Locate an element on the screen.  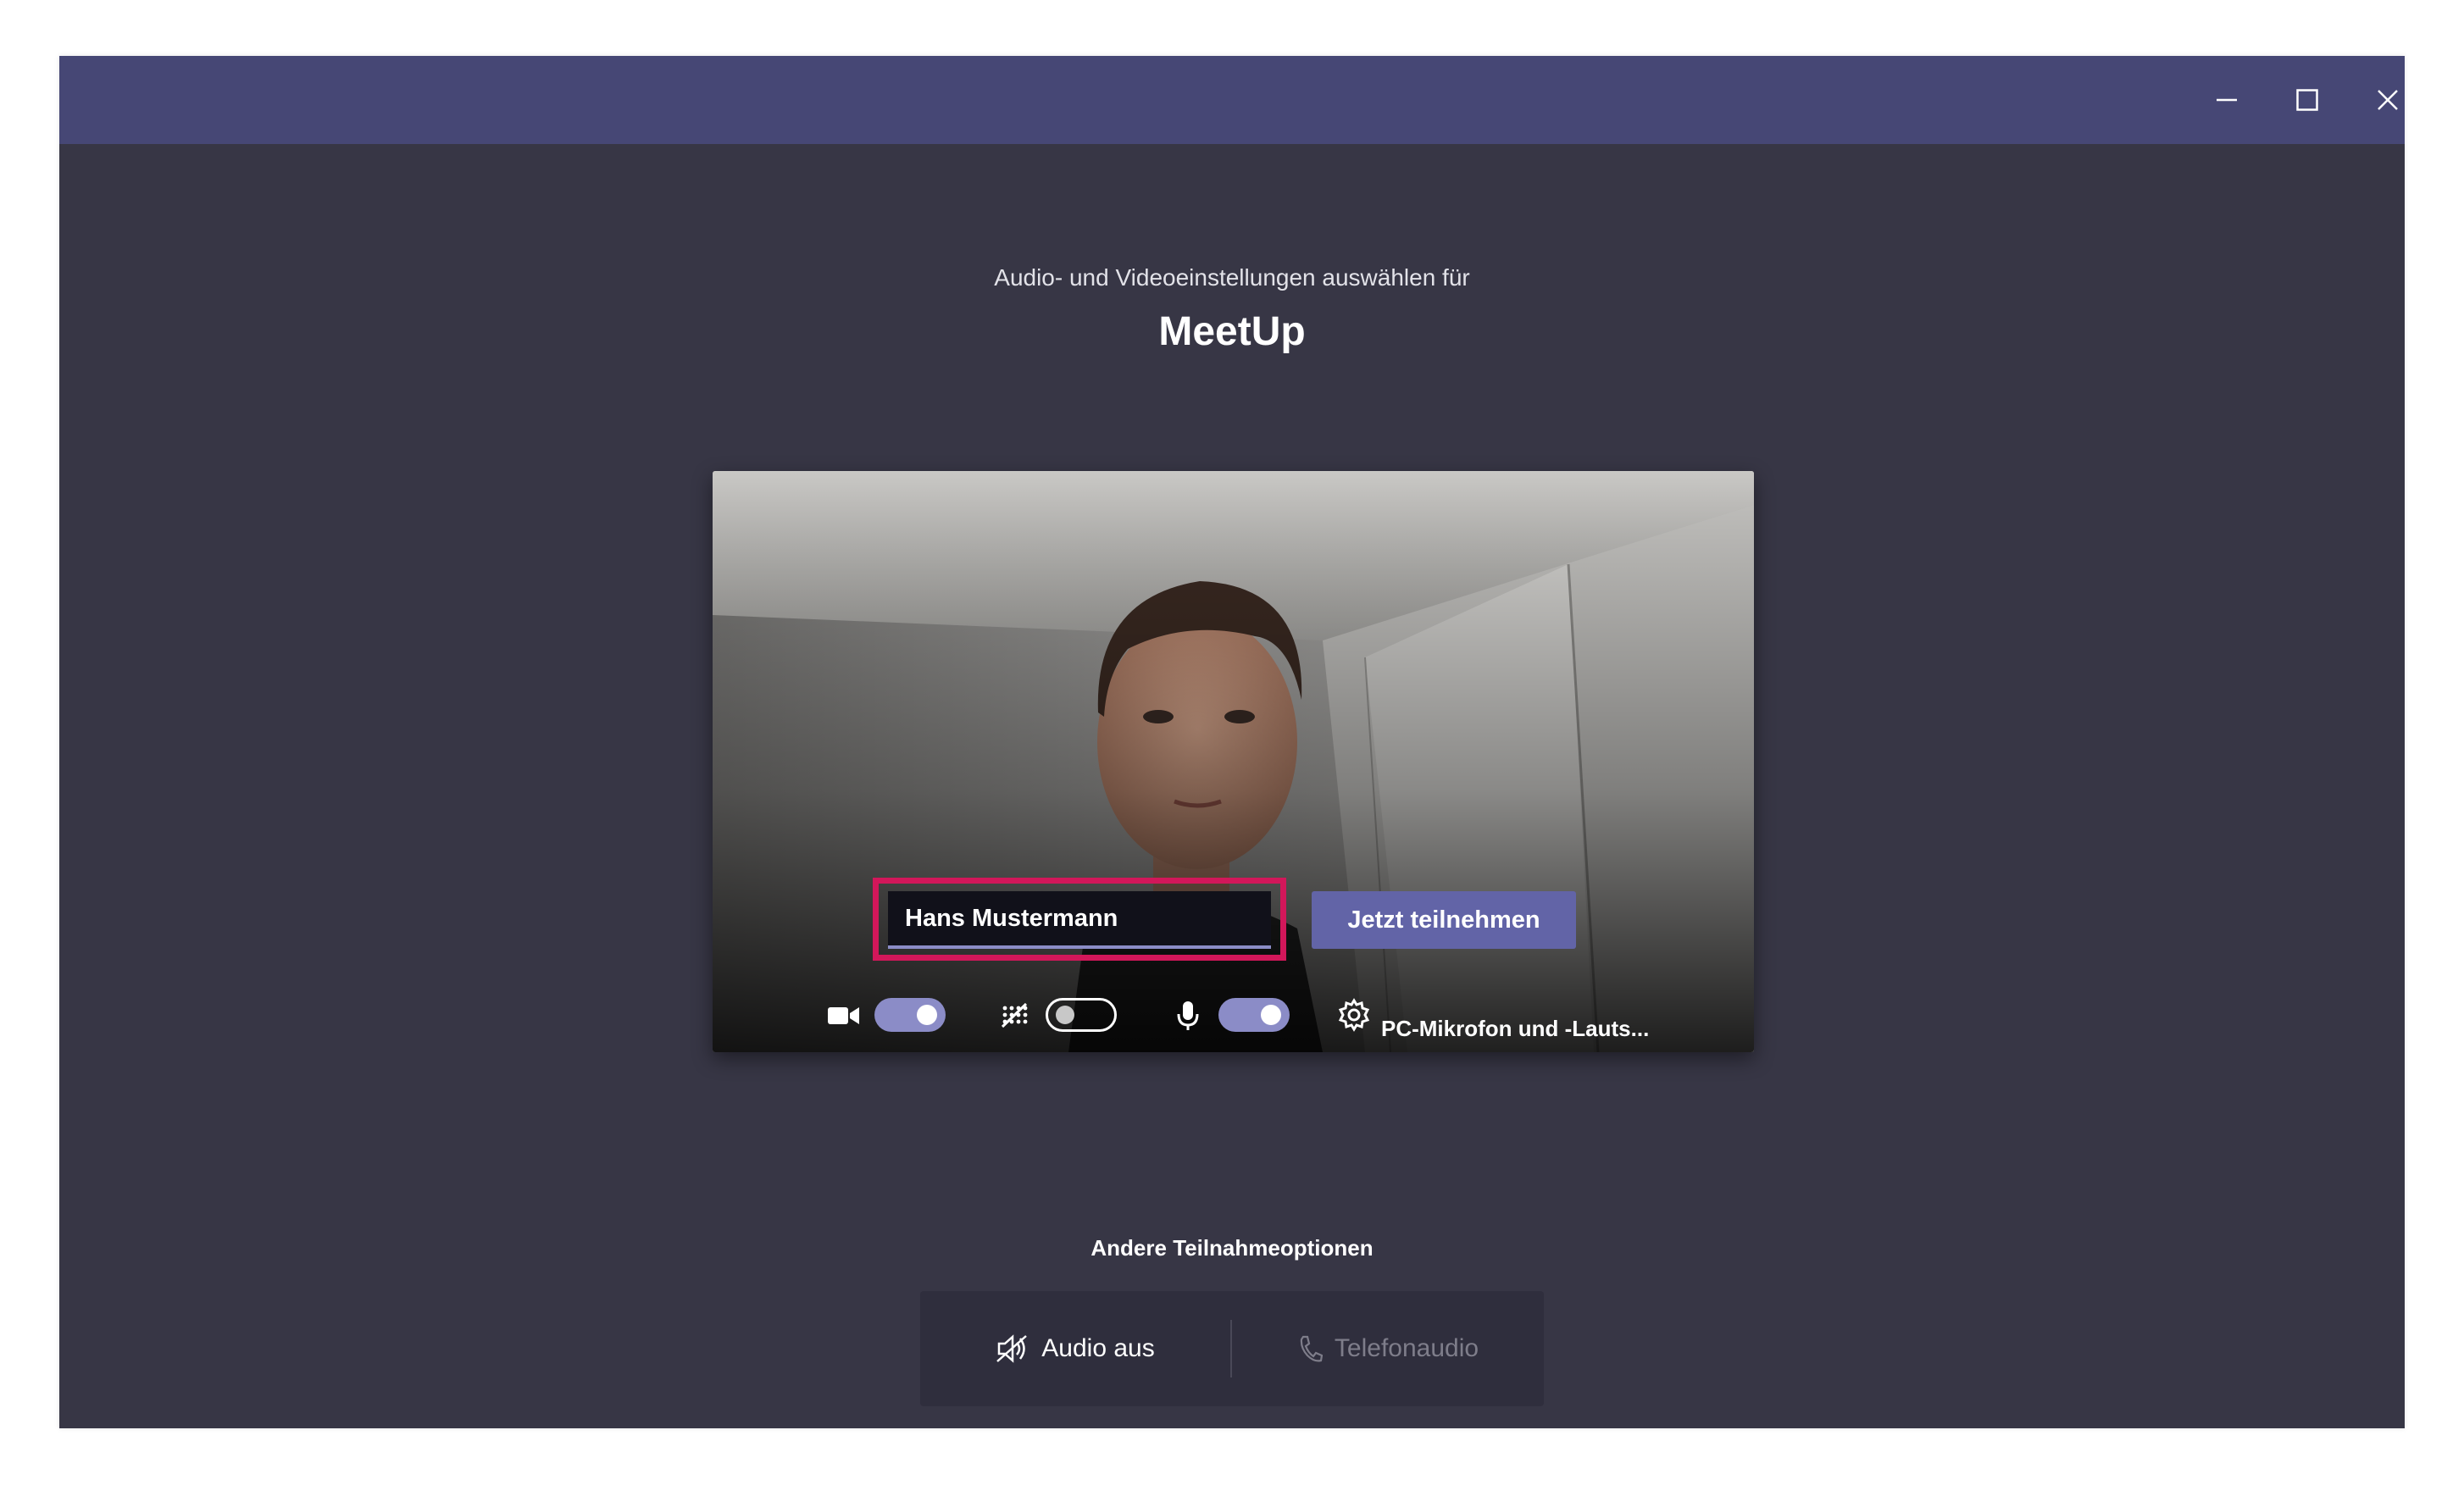
background-blur-toggle is located at coordinates (1081, 1015).